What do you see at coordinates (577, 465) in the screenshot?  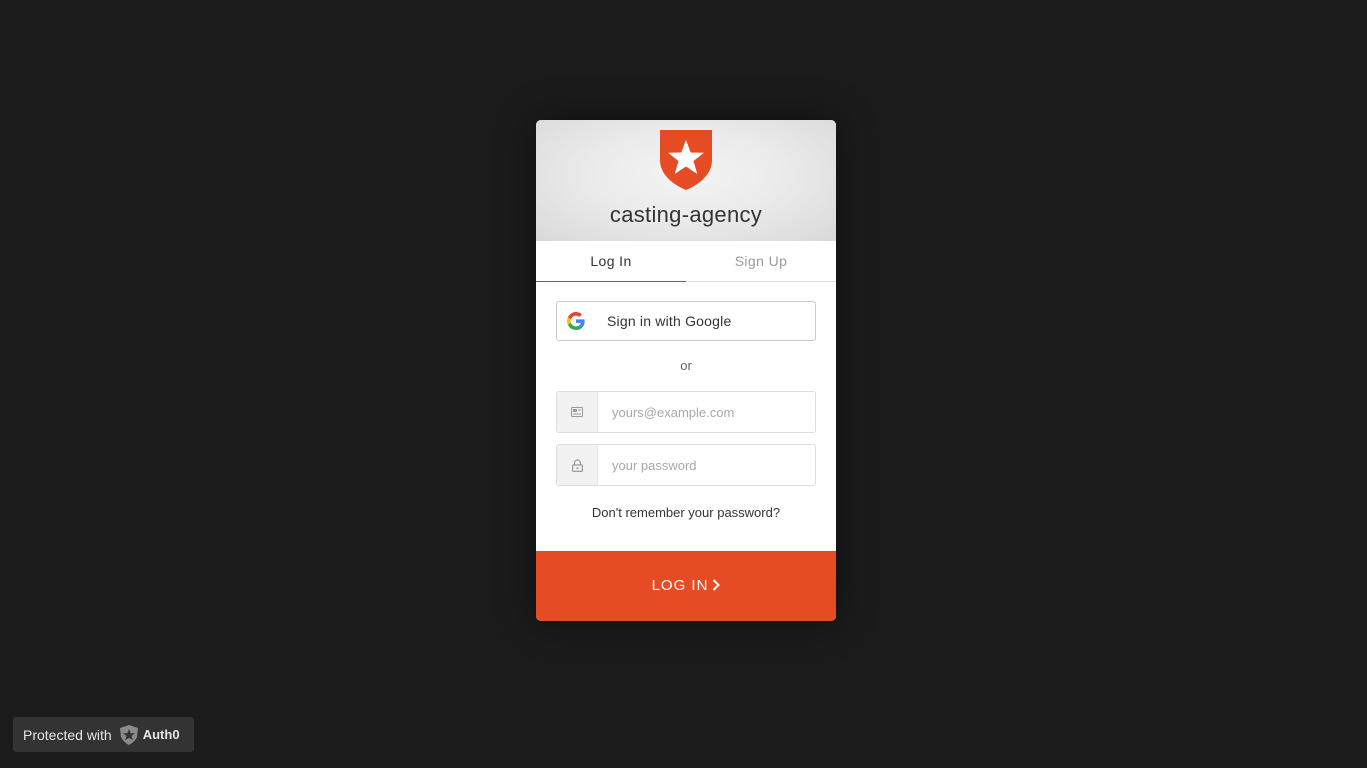 I see `lock-icon` at bounding box center [577, 465].